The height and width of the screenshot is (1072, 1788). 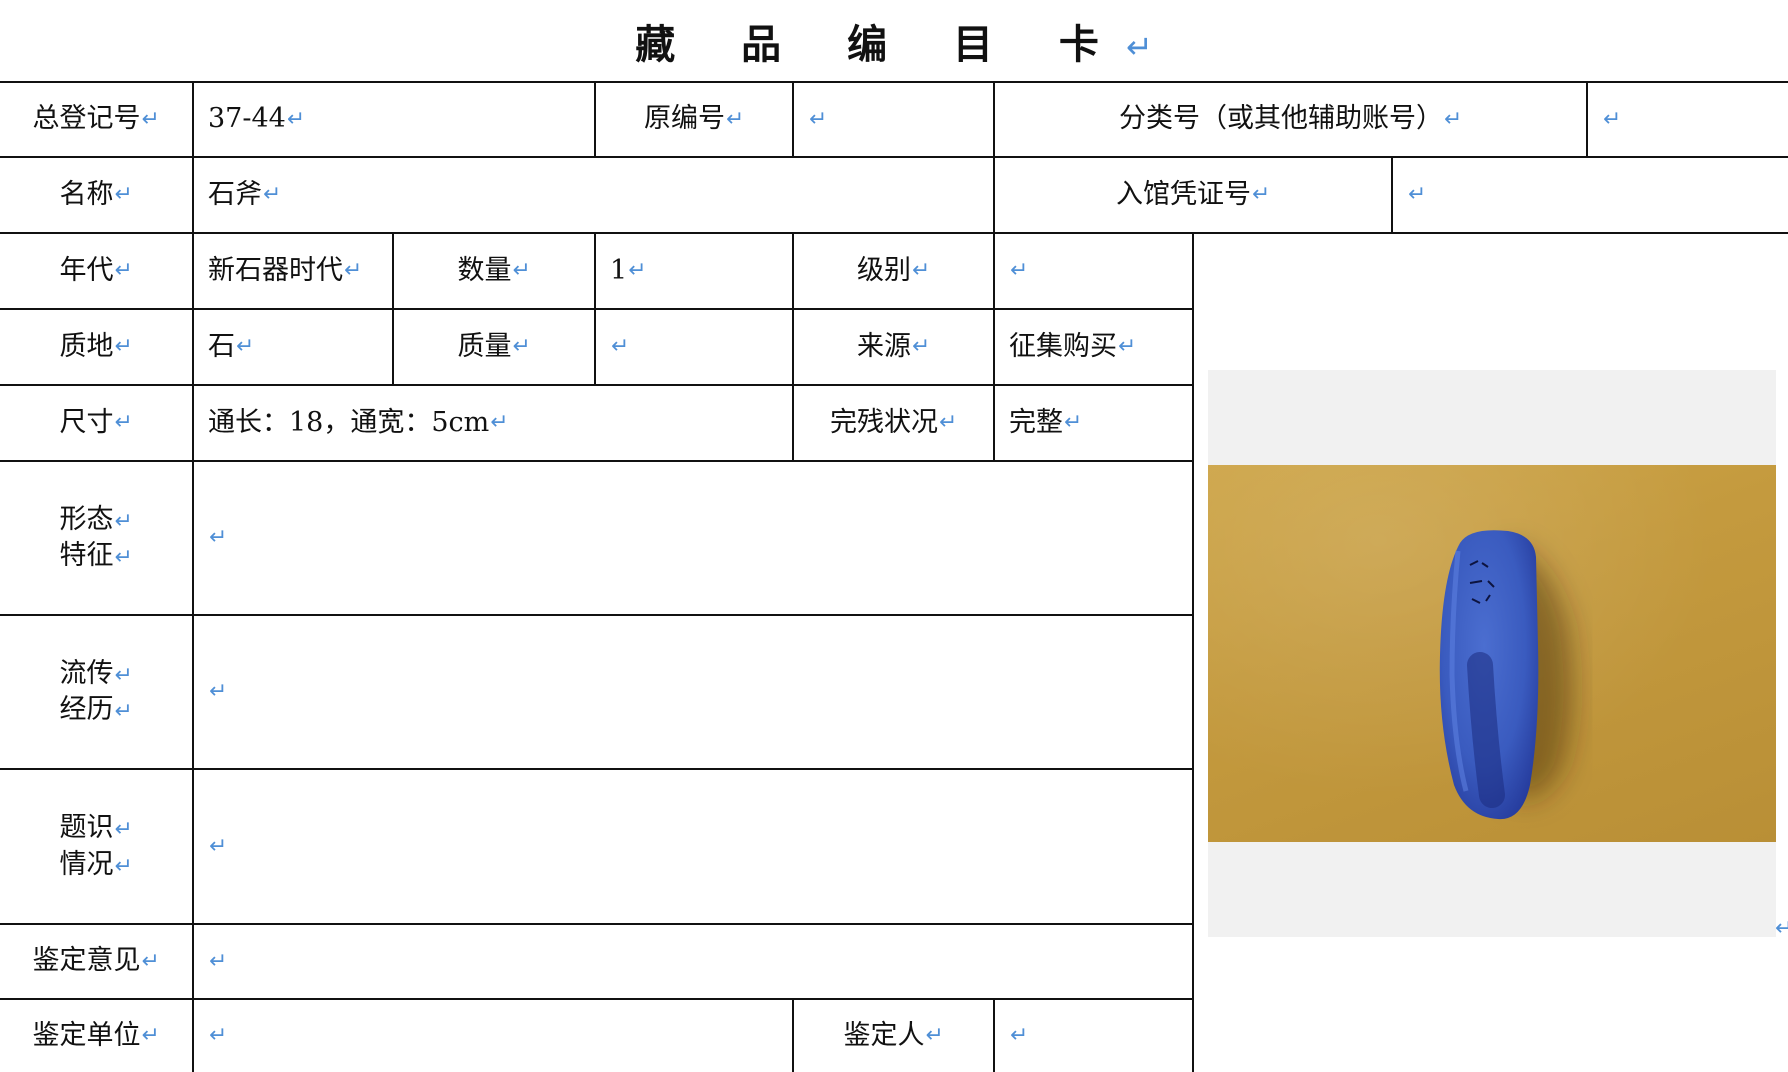 I want to click on size-label: 尺寸, so click(x=96, y=423).